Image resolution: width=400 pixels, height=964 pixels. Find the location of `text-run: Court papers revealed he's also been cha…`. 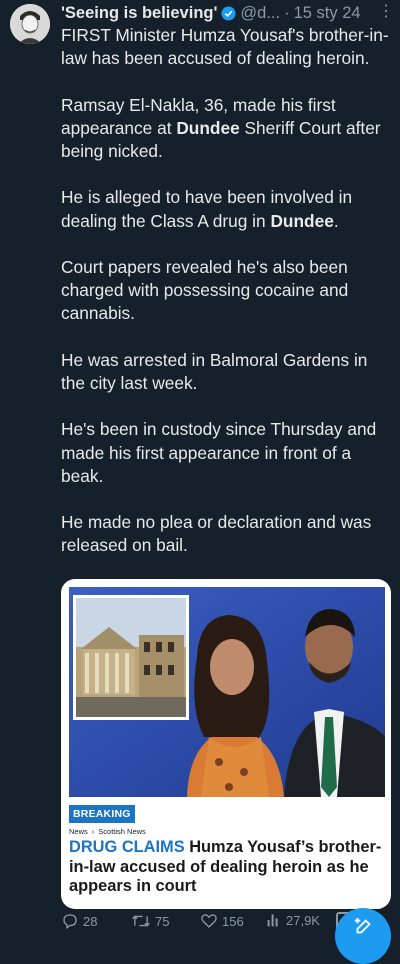

text-run: Court papers revealed he's also been cha… is located at coordinates (205, 290).